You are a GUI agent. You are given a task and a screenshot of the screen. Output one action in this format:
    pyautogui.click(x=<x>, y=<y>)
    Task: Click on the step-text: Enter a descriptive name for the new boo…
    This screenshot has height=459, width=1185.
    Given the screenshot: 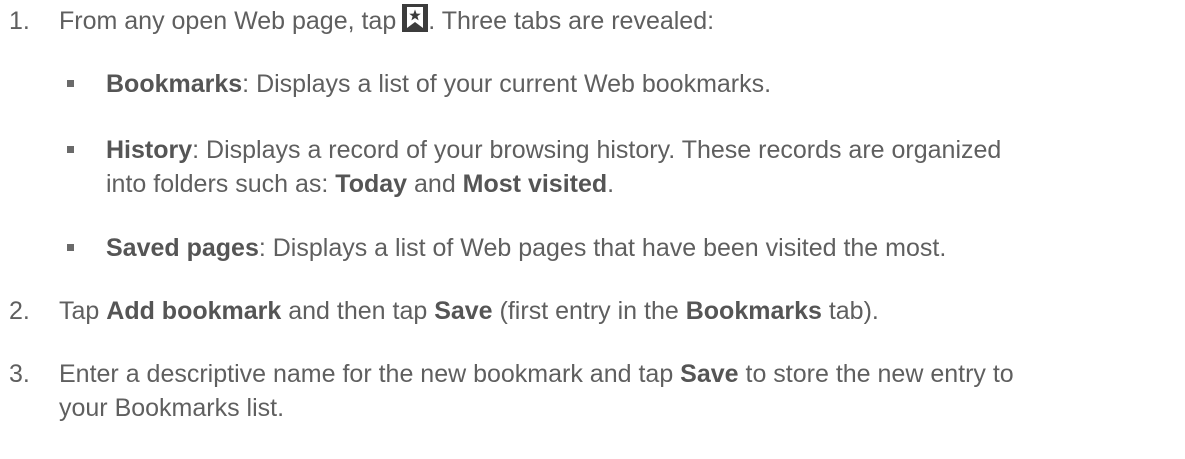 What is the action you would take?
    pyautogui.click(x=370, y=374)
    